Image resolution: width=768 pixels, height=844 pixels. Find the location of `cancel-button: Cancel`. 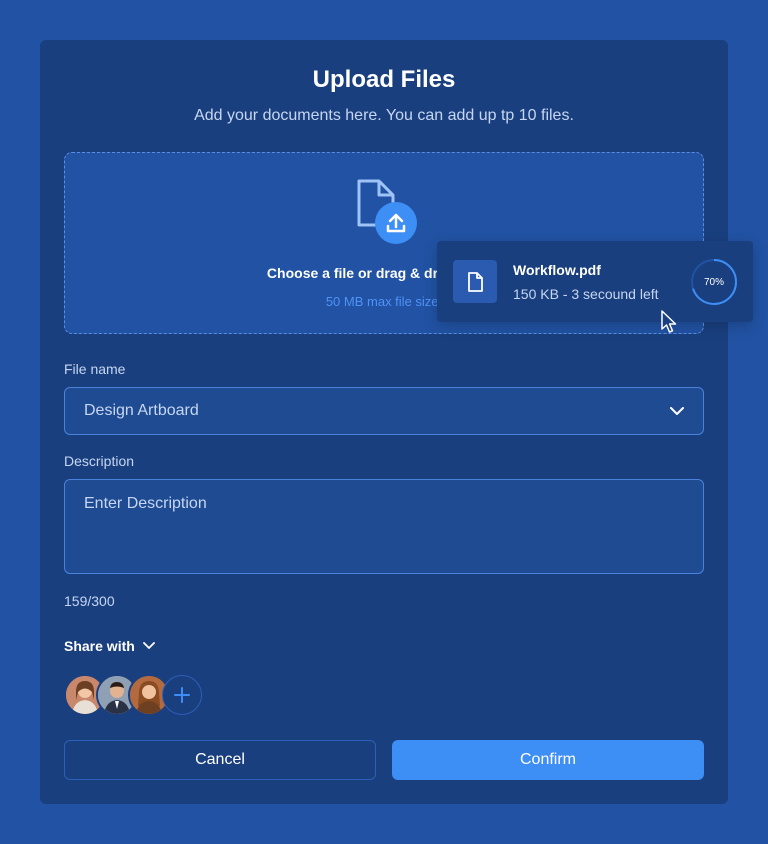

cancel-button: Cancel is located at coordinates (220, 760).